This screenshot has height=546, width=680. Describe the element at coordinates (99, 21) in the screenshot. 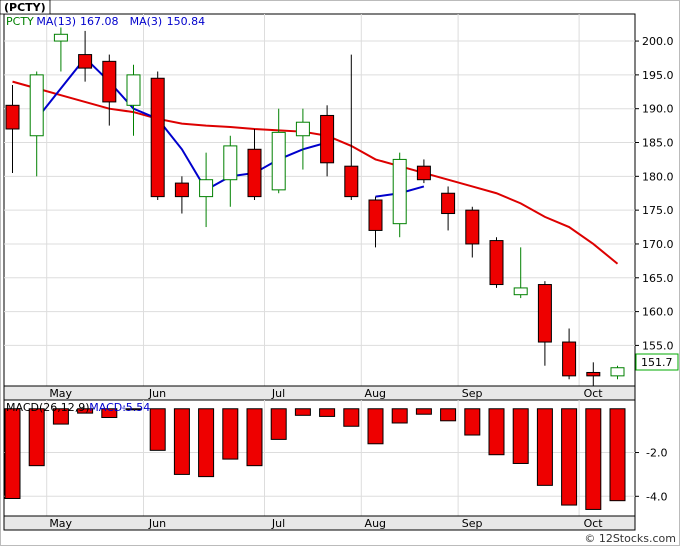

I see `legend-value: 167.08` at that location.